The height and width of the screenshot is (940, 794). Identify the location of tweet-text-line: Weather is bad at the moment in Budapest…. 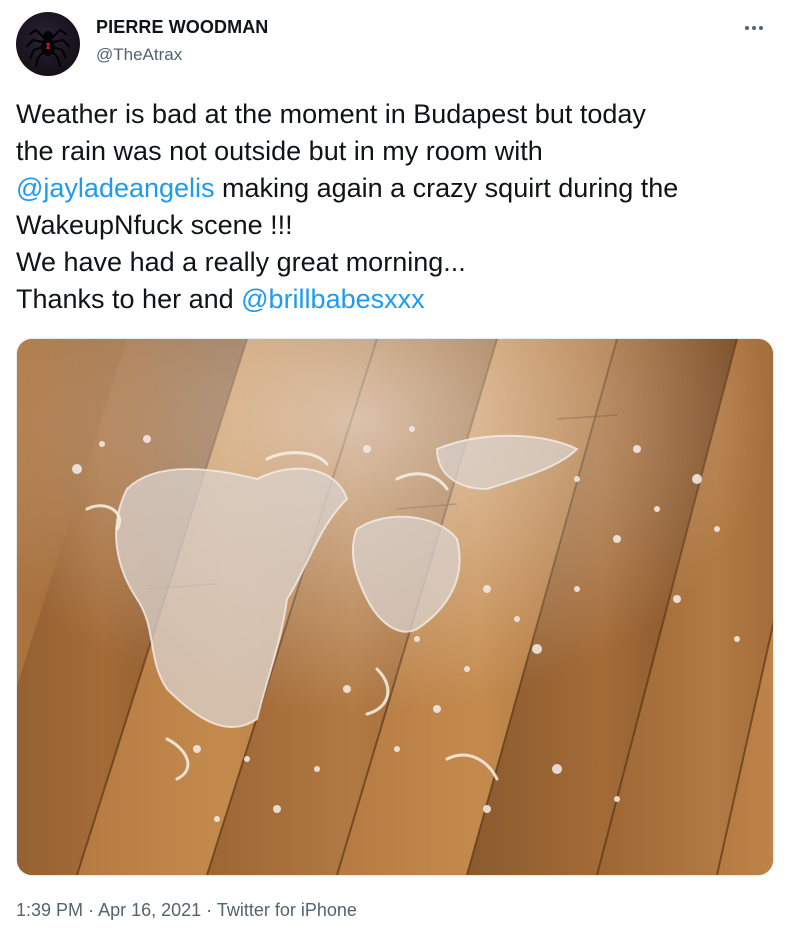
(331, 114).